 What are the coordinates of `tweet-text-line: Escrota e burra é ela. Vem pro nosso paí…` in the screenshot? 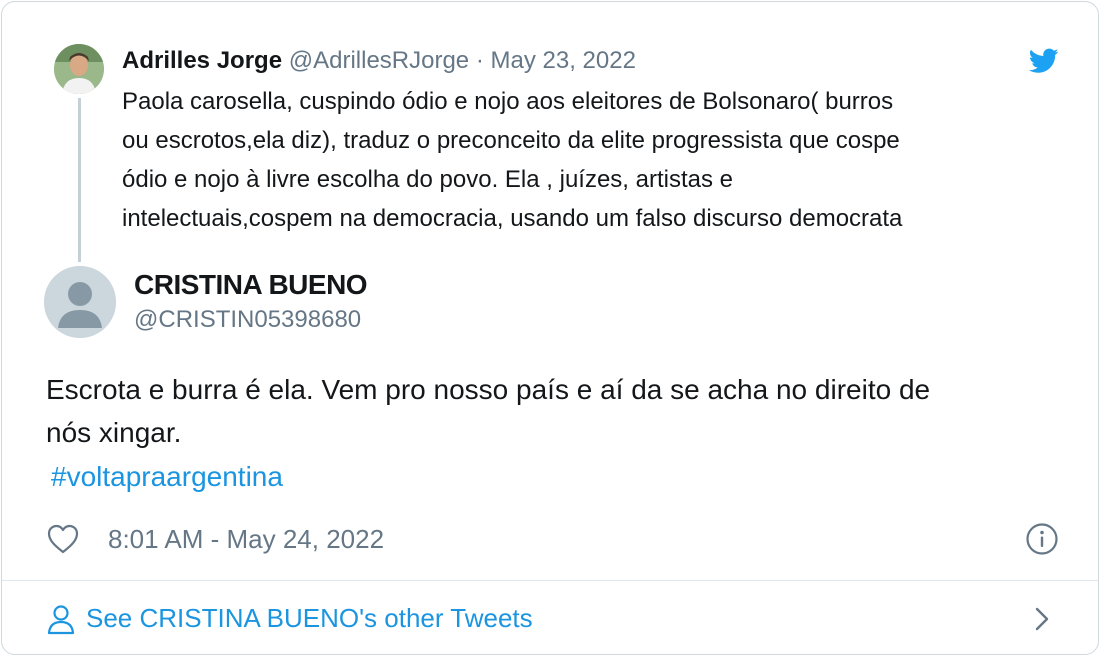 It's located at (488, 389).